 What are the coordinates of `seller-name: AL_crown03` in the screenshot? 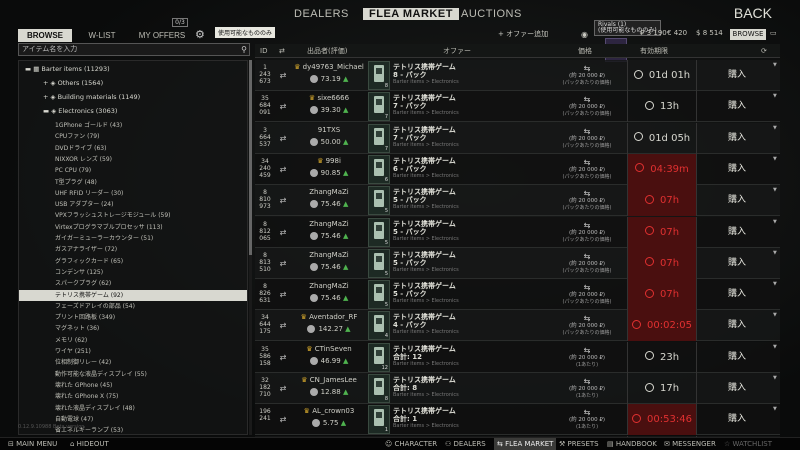 It's located at (333, 411).